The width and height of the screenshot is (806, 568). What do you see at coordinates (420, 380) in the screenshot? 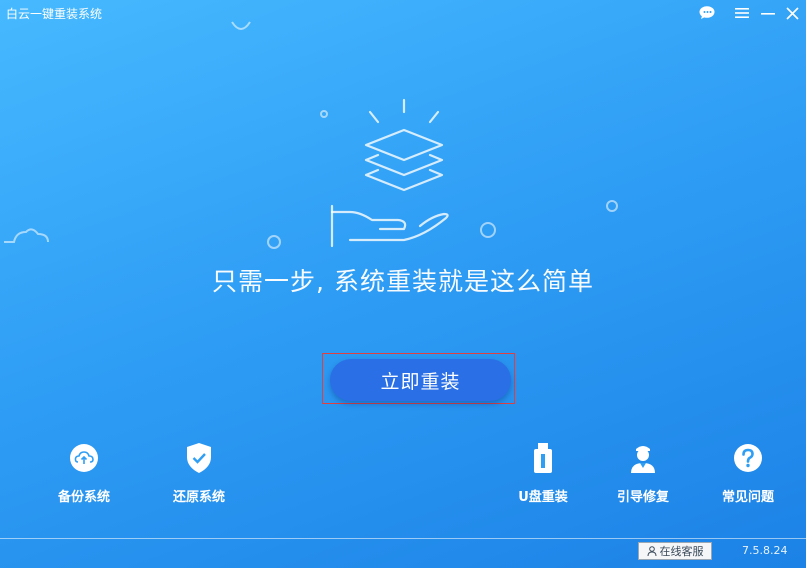
I see `reinstall-now-button: 立即重装` at bounding box center [420, 380].